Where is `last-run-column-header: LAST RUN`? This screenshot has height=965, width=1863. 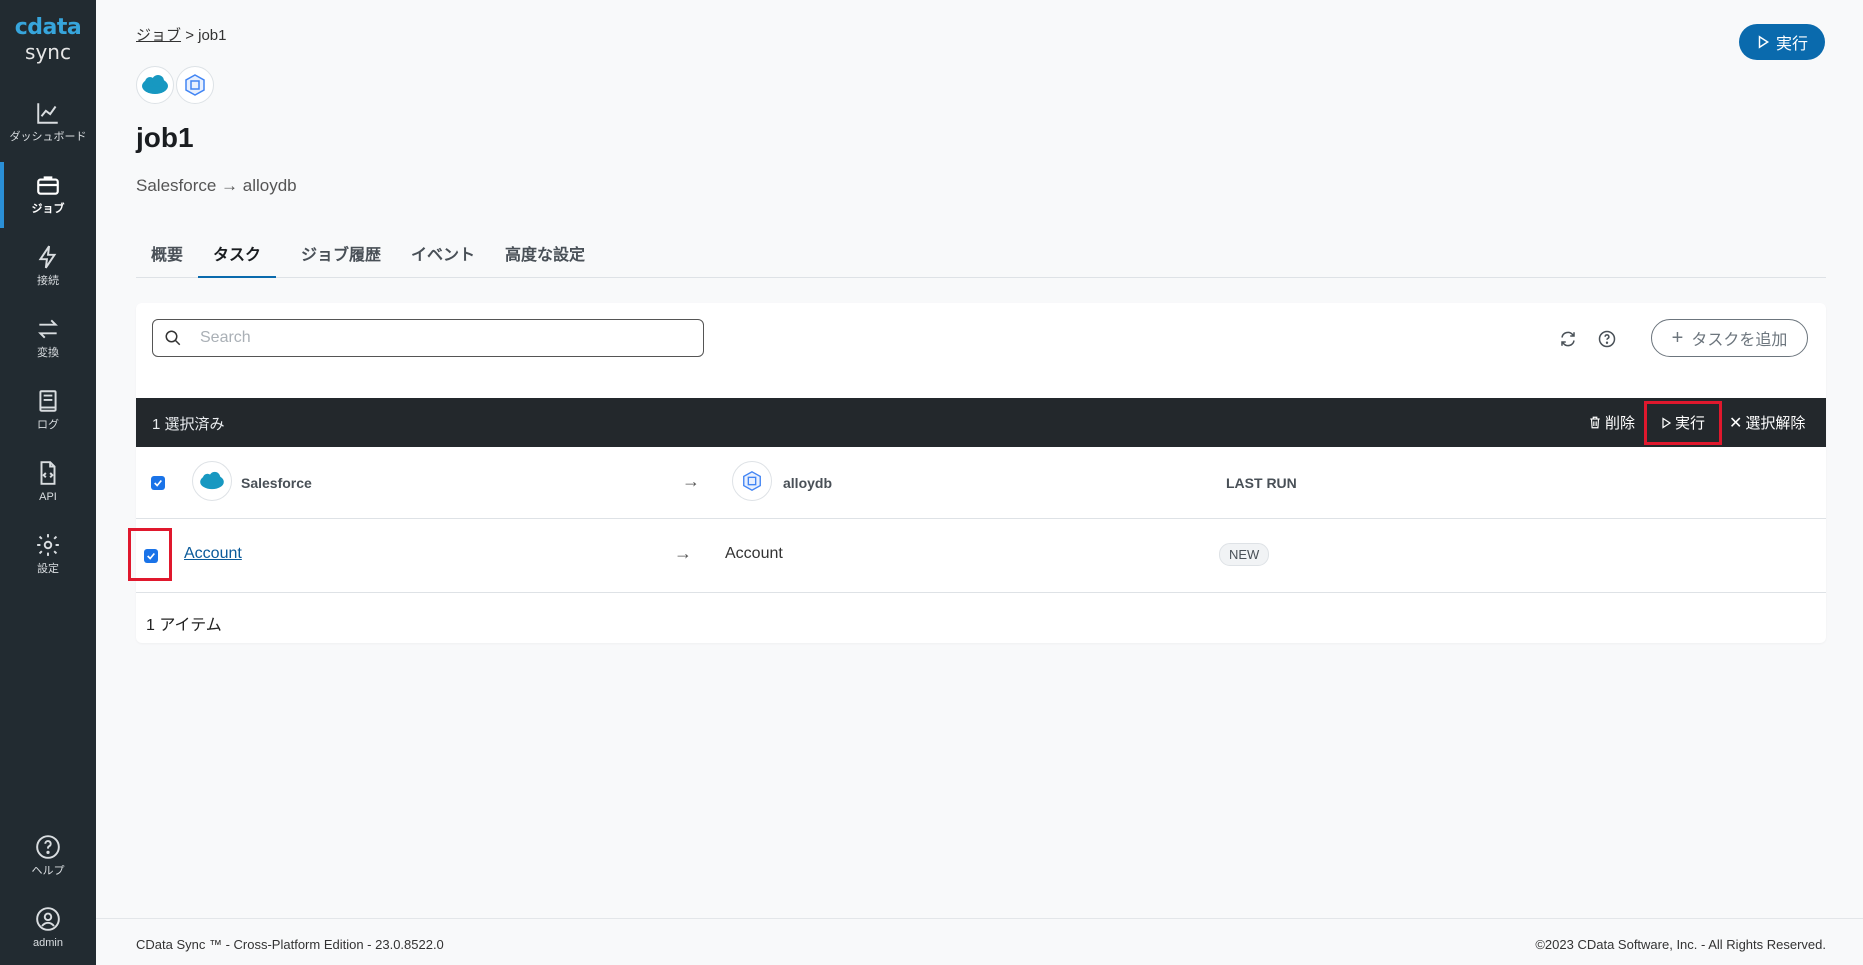 last-run-column-header: LAST RUN is located at coordinates (1261, 483).